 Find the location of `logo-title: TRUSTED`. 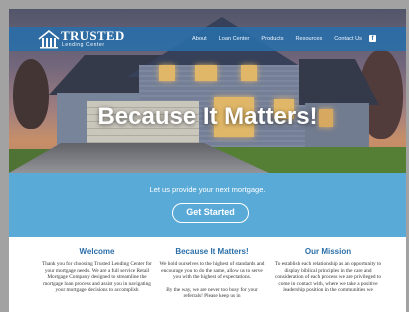

logo-title: TRUSTED is located at coordinates (93, 35).